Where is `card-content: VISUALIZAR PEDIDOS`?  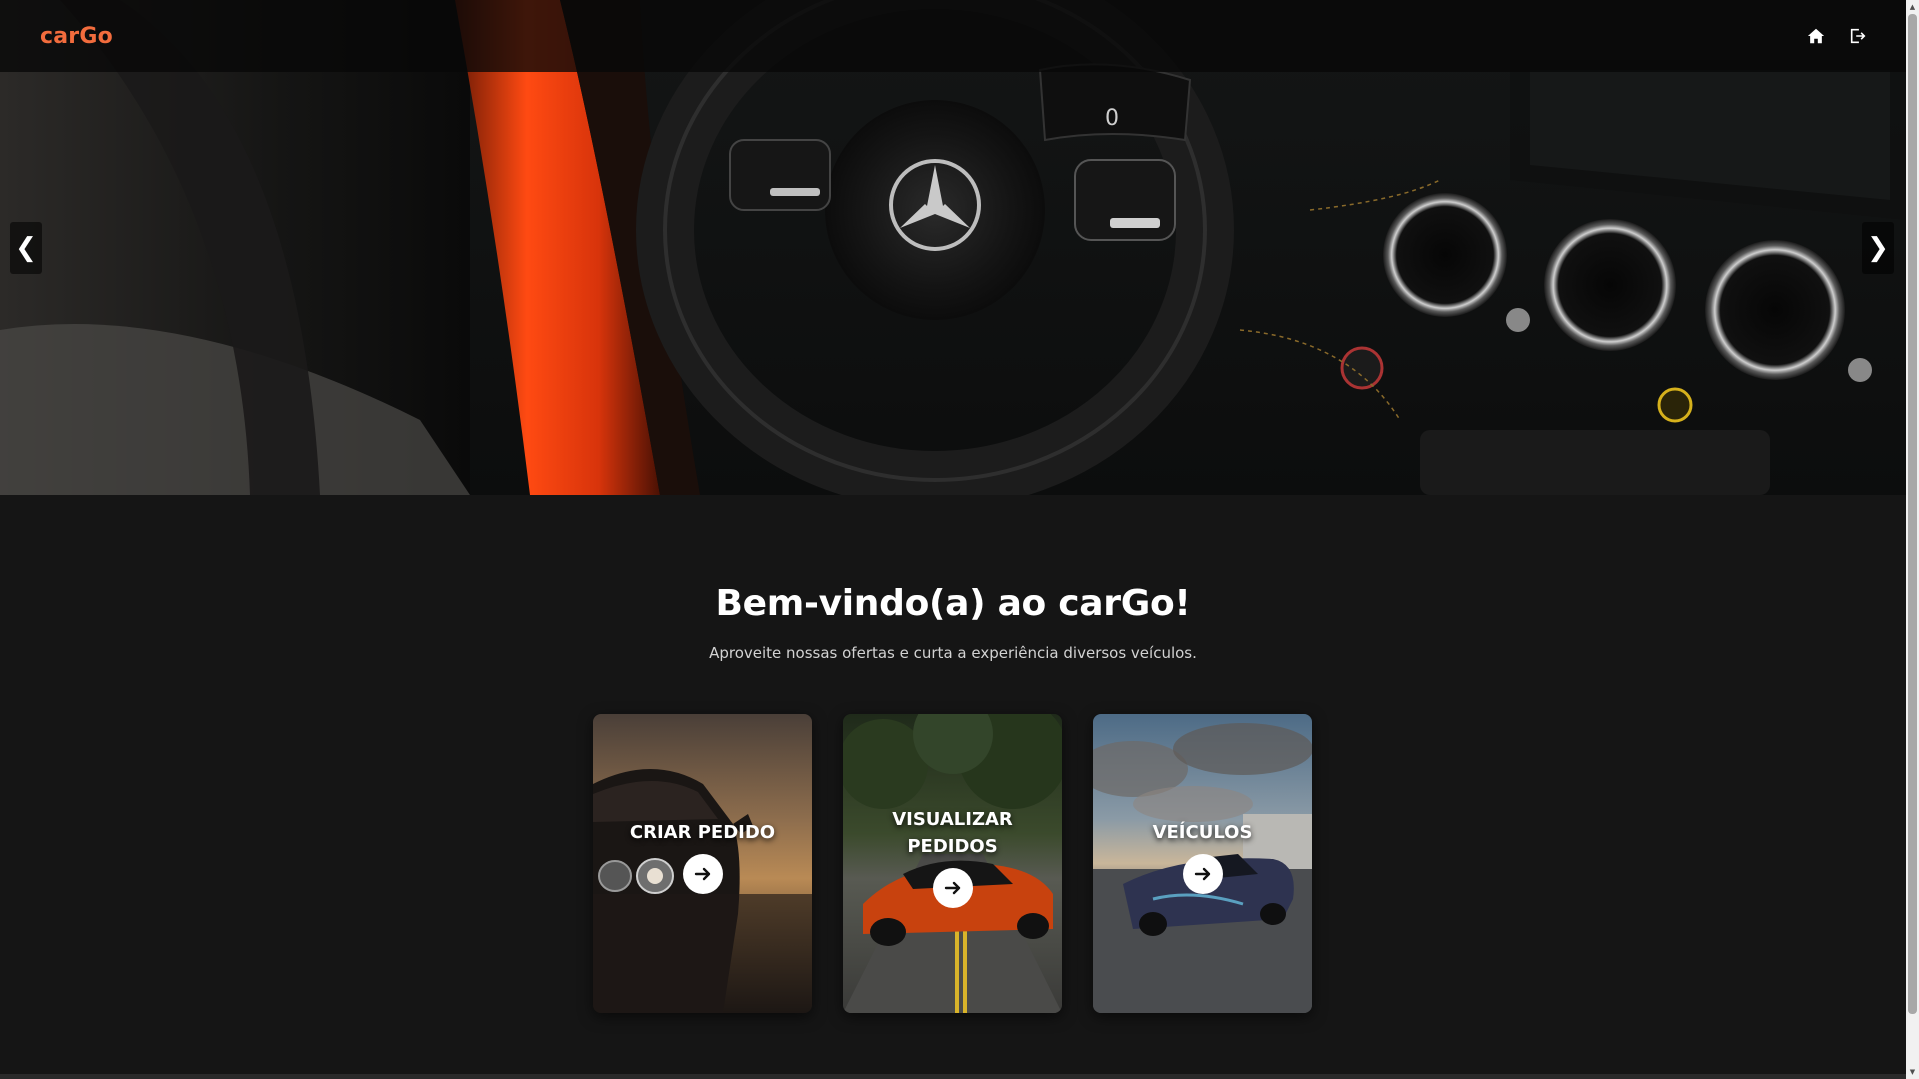
card-content: VISUALIZAR PEDIDOS is located at coordinates (952, 863).